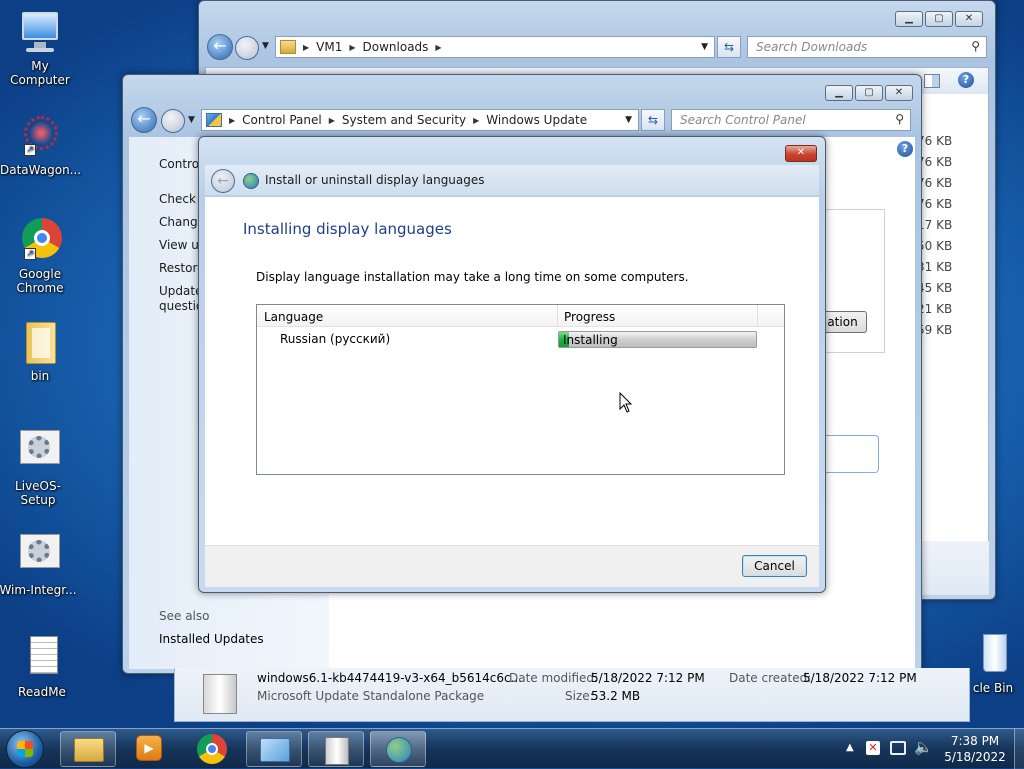  Describe the element at coordinates (554, 678) in the screenshot. I see `date-modified-label: Date modified:` at that location.